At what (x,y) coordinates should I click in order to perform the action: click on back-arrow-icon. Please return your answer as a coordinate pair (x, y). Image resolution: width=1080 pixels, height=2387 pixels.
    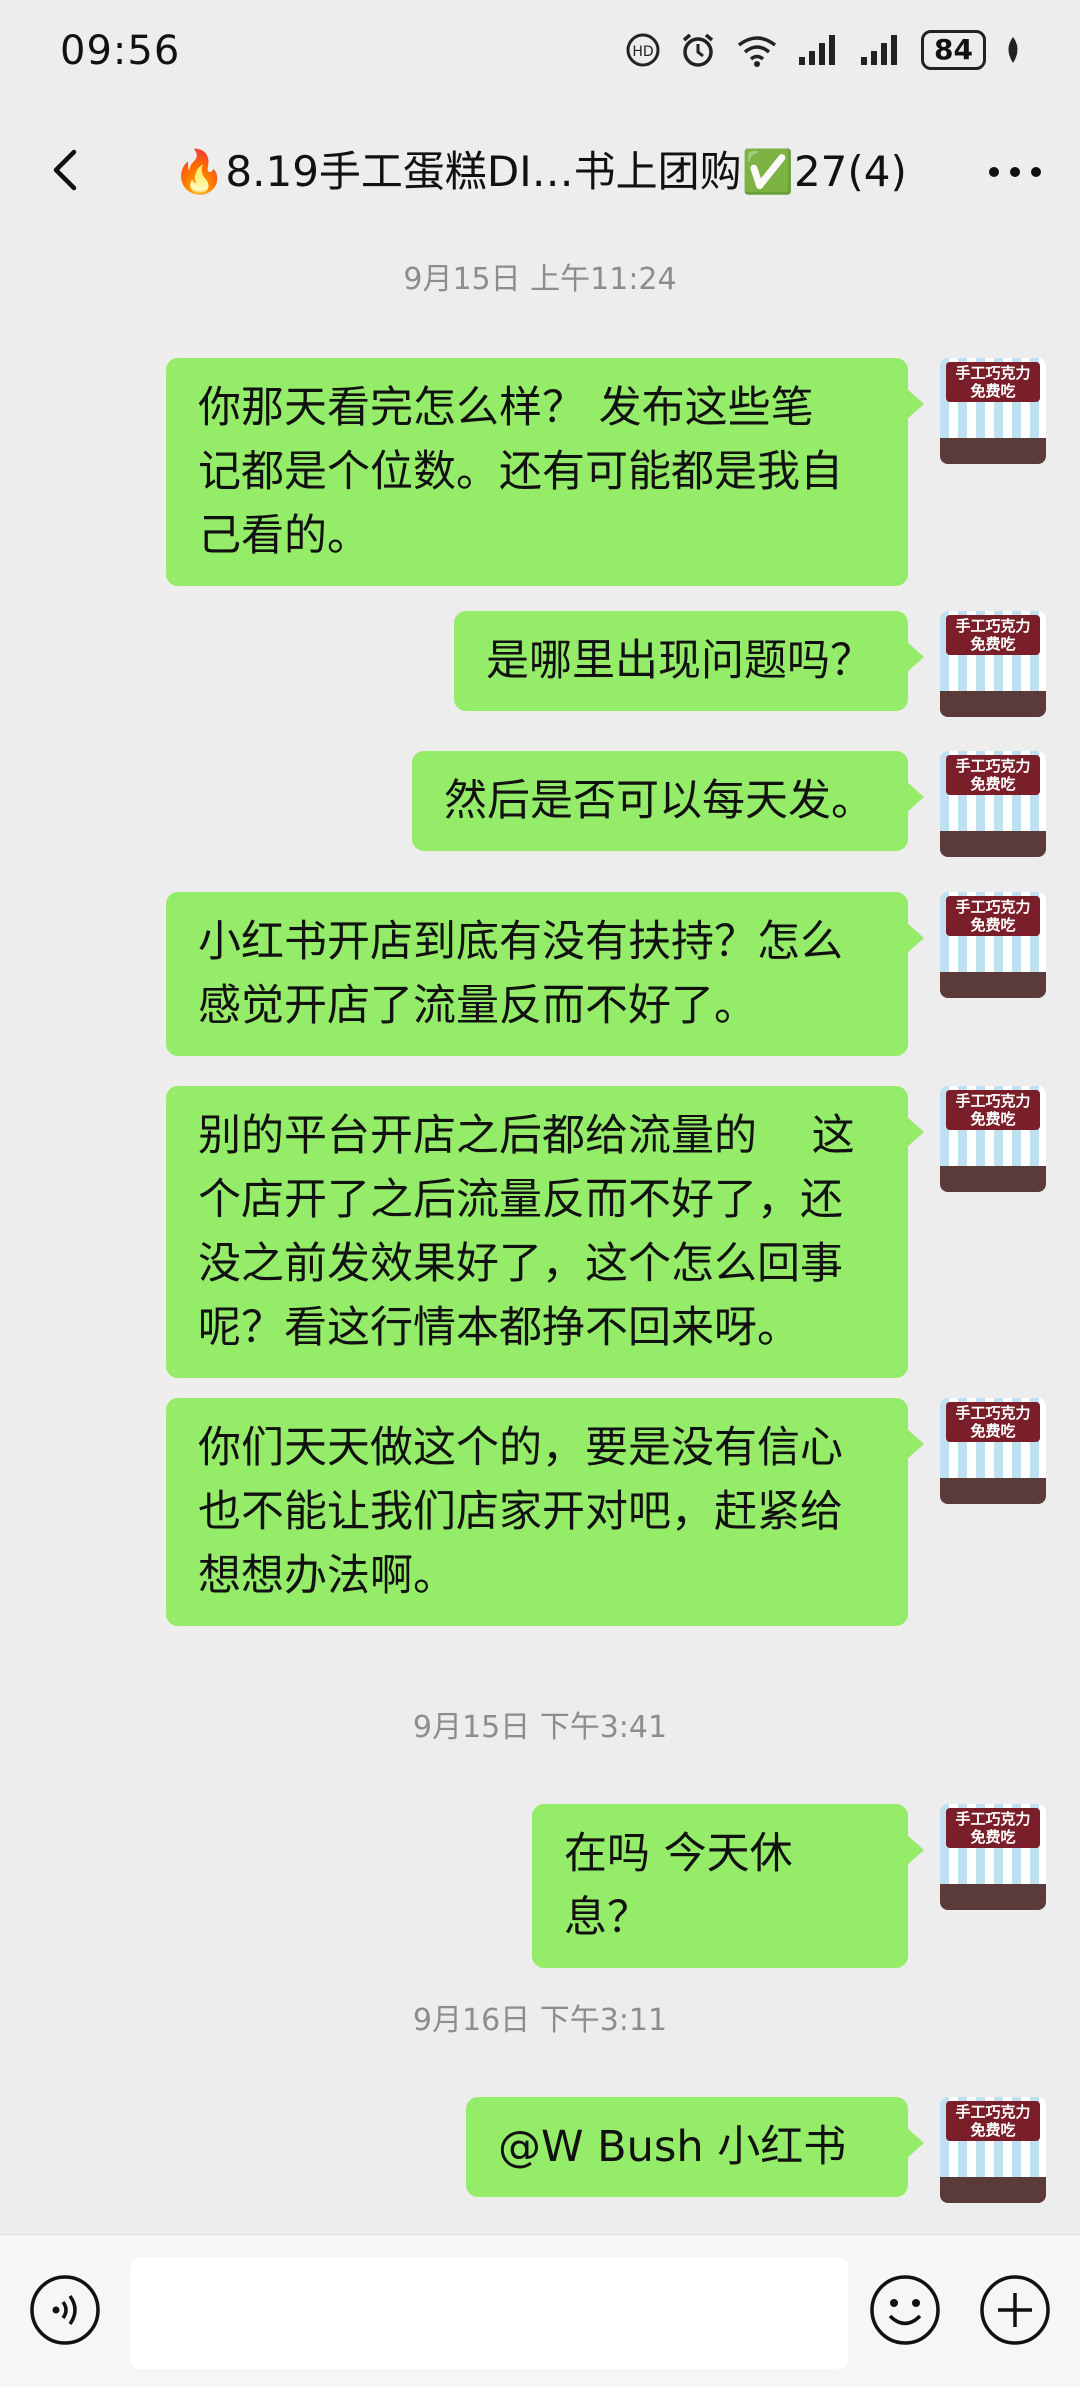
    Looking at the image, I should click on (66, 170).